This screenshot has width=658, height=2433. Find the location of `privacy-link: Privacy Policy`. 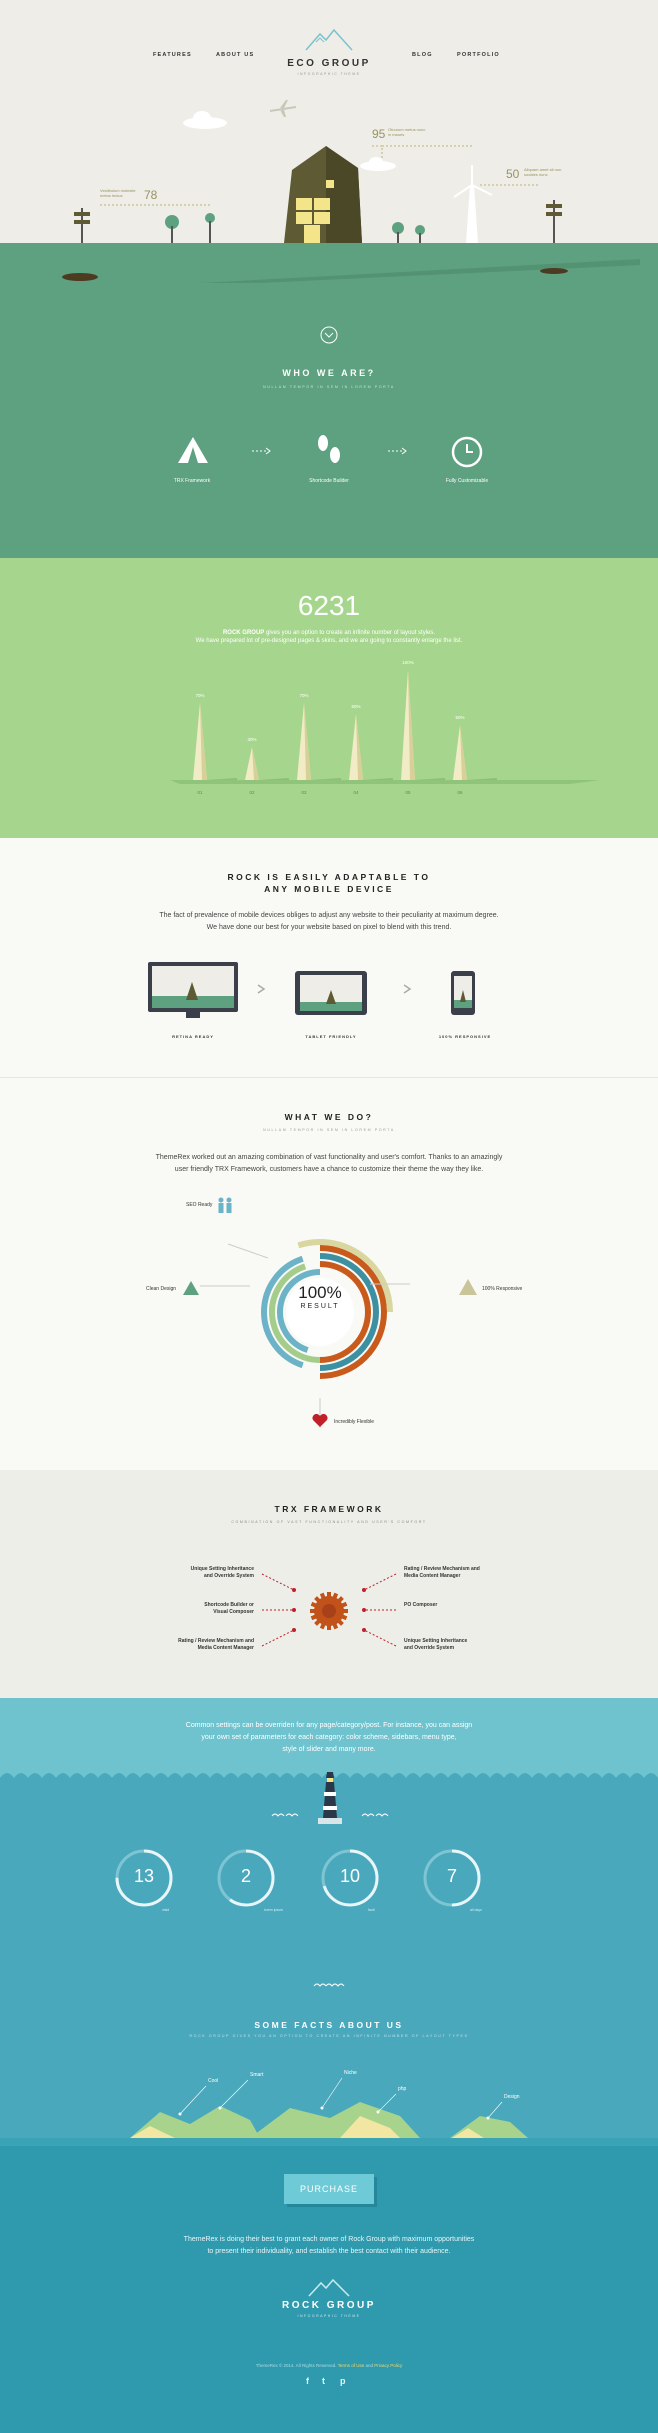

privacy-link: Privacy Policy is located at coordinates (388, 2365).